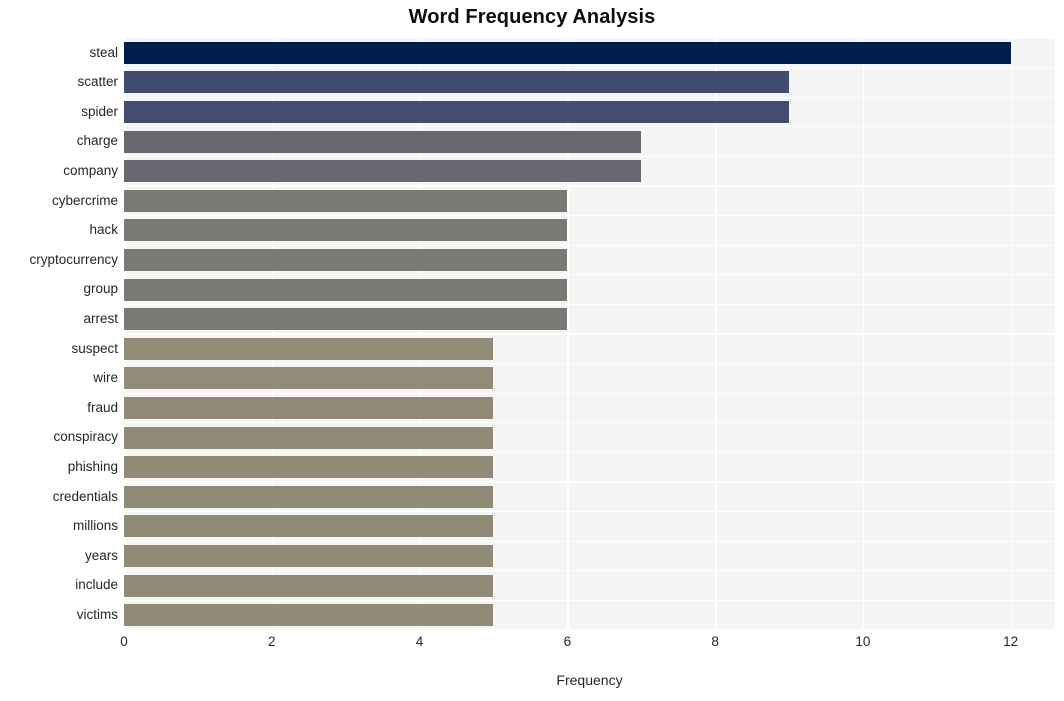 The height and width of the screenshot is (701, 1064). Describe the element at coordinates (100, 318) in the screenshot. I see `y-tick-arrest: arrest` at that location.